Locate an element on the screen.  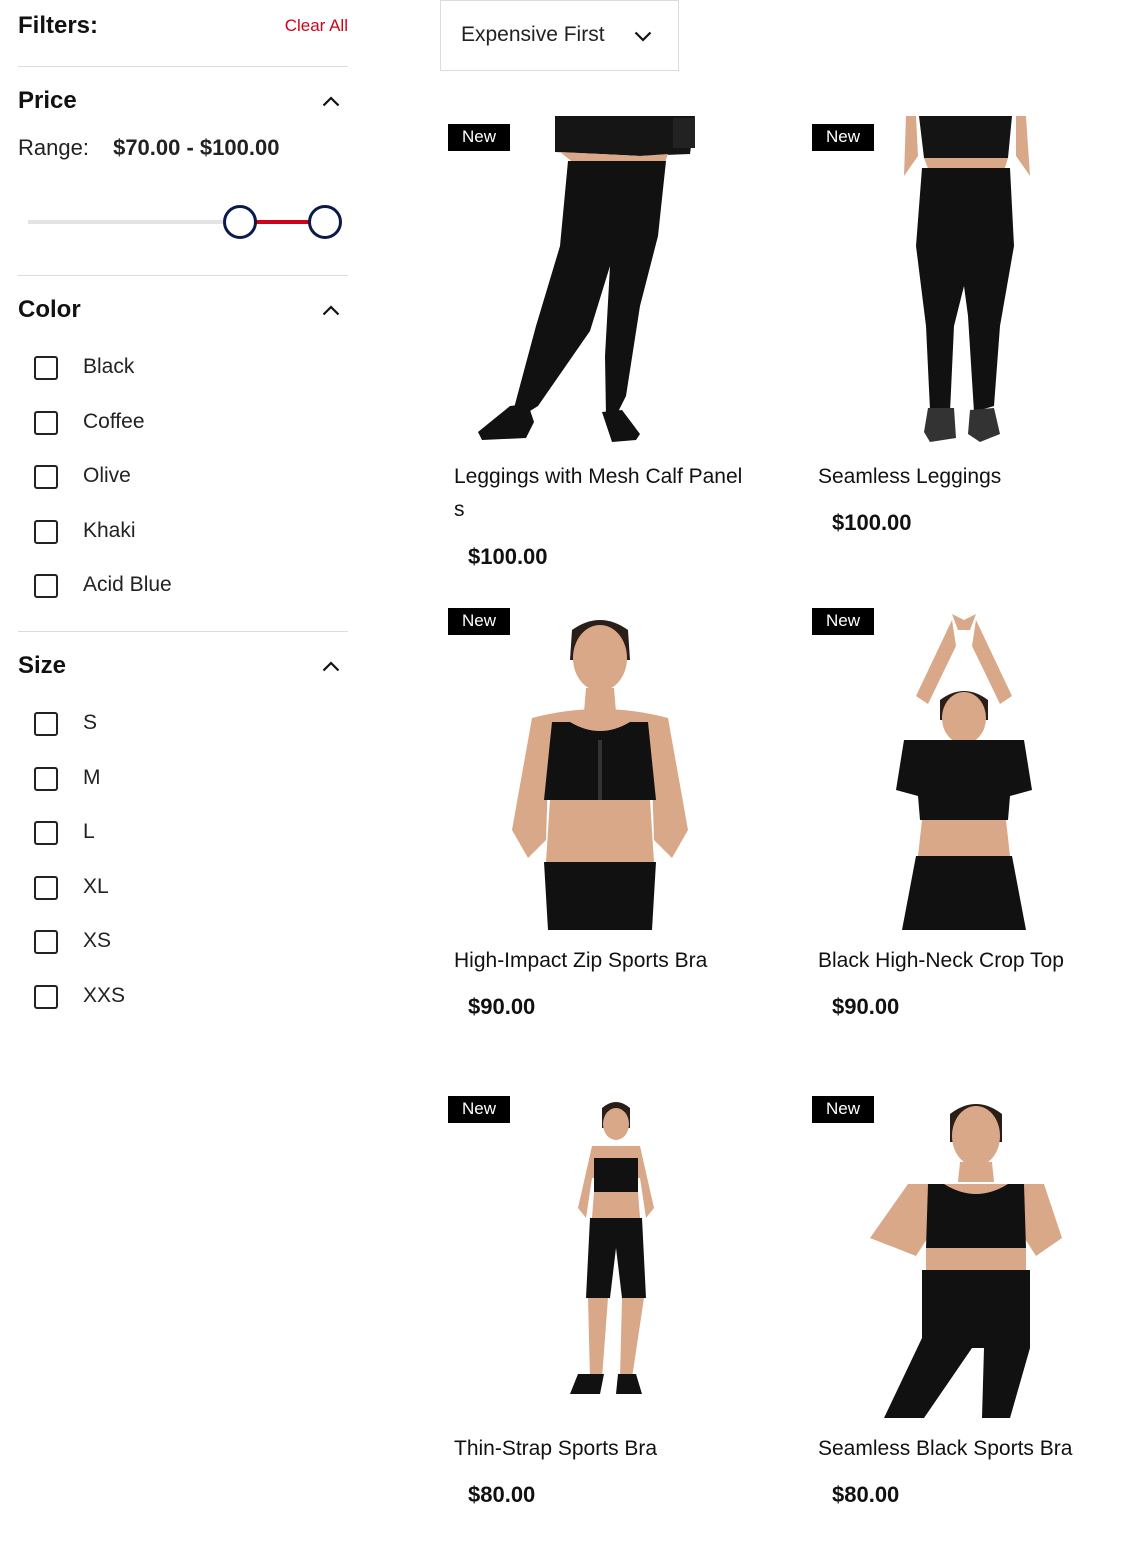
size-option-label: XL is located at coordinates (96, 886).